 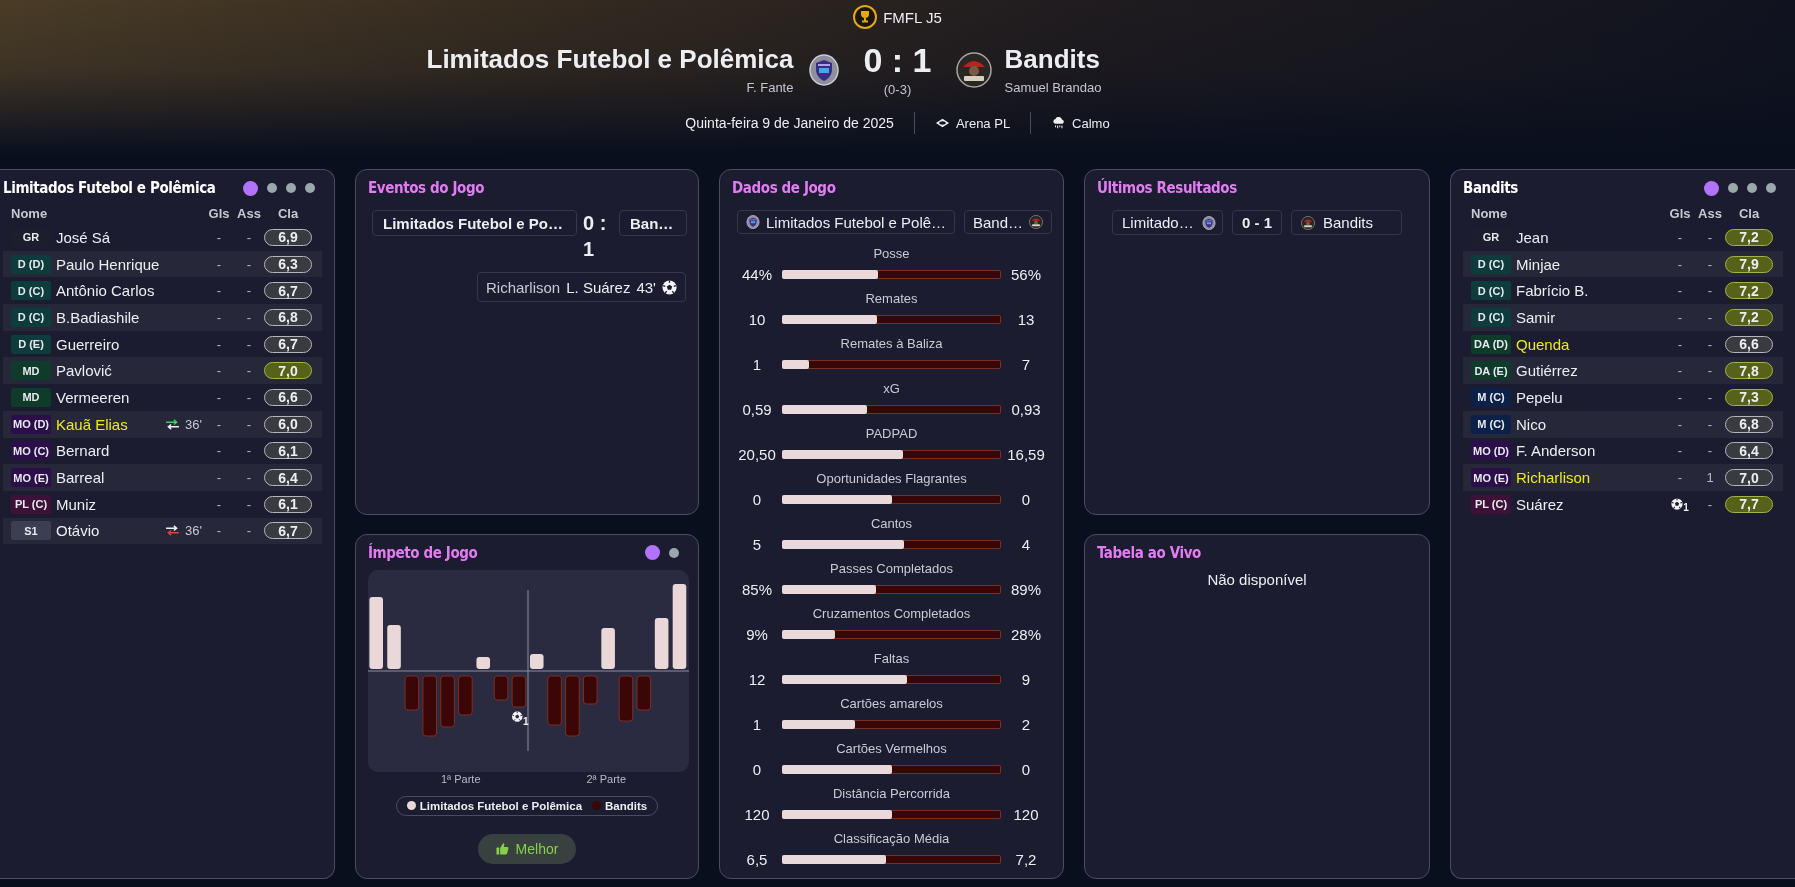 I want to click on player-name: Antônio Carlos, so click(x=105, y=291).